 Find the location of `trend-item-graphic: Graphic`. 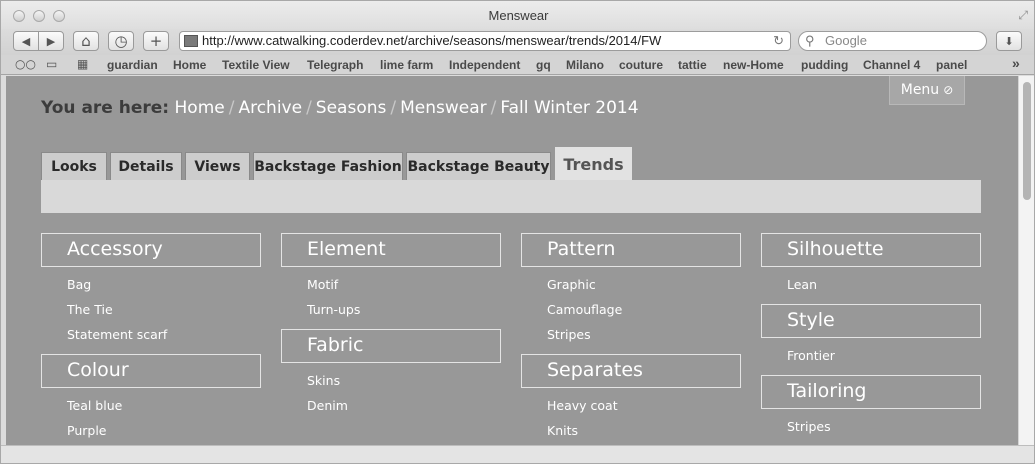

trend-item-graphic: Graphic is located at coordinates (571, 284).